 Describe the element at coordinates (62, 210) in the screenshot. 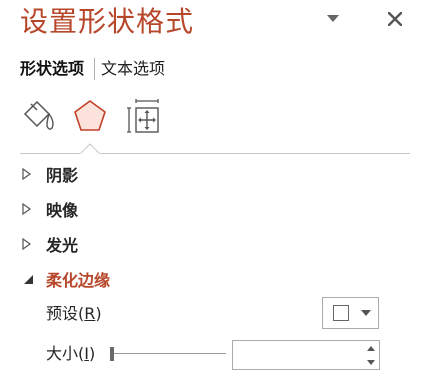

I see `section-label: 映像` at that location.